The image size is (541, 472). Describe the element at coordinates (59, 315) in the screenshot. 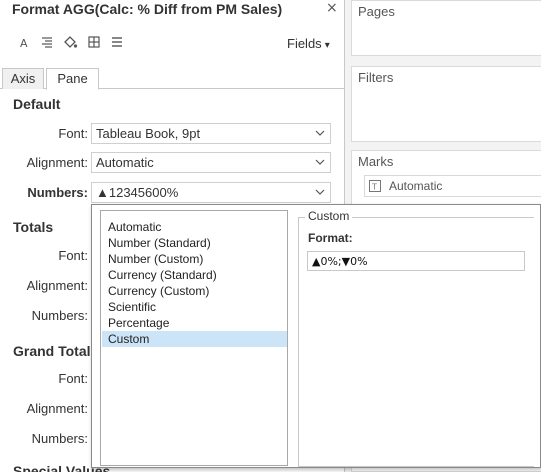

I see `totals-numbers-label: Numbers:` at that location.